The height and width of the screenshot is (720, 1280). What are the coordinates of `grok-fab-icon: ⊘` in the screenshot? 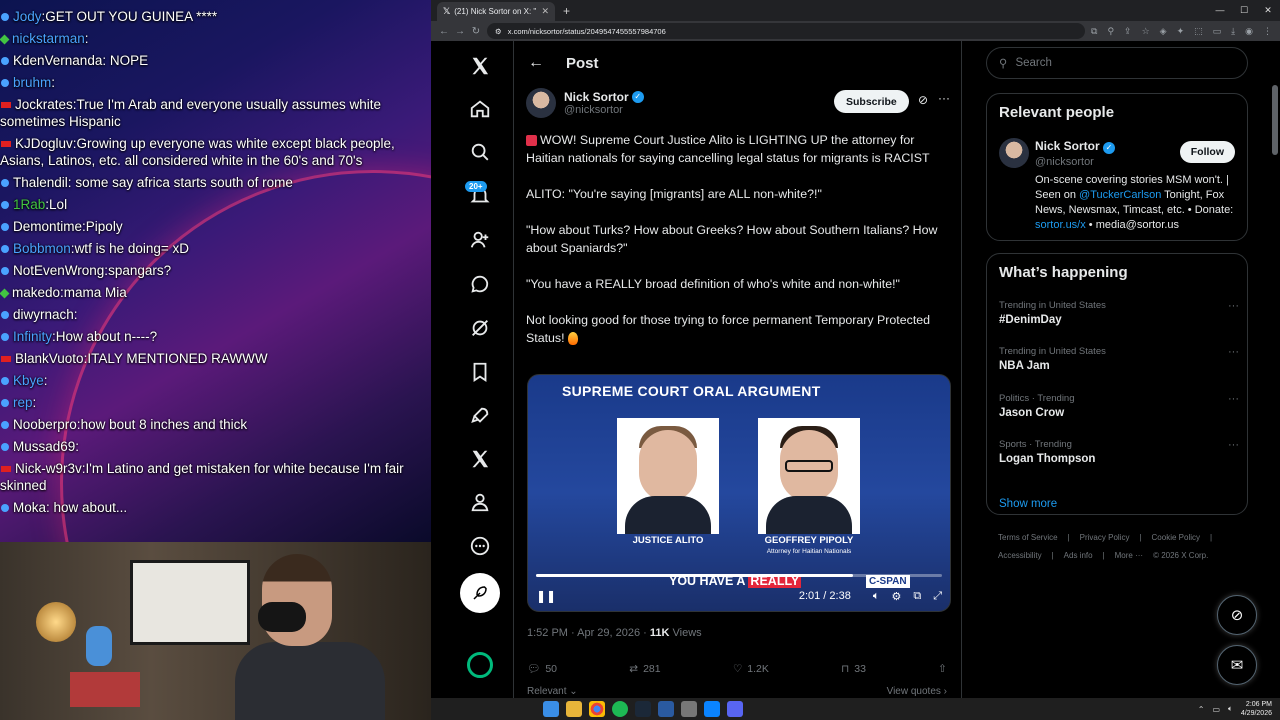 It's located at (1237, 615).